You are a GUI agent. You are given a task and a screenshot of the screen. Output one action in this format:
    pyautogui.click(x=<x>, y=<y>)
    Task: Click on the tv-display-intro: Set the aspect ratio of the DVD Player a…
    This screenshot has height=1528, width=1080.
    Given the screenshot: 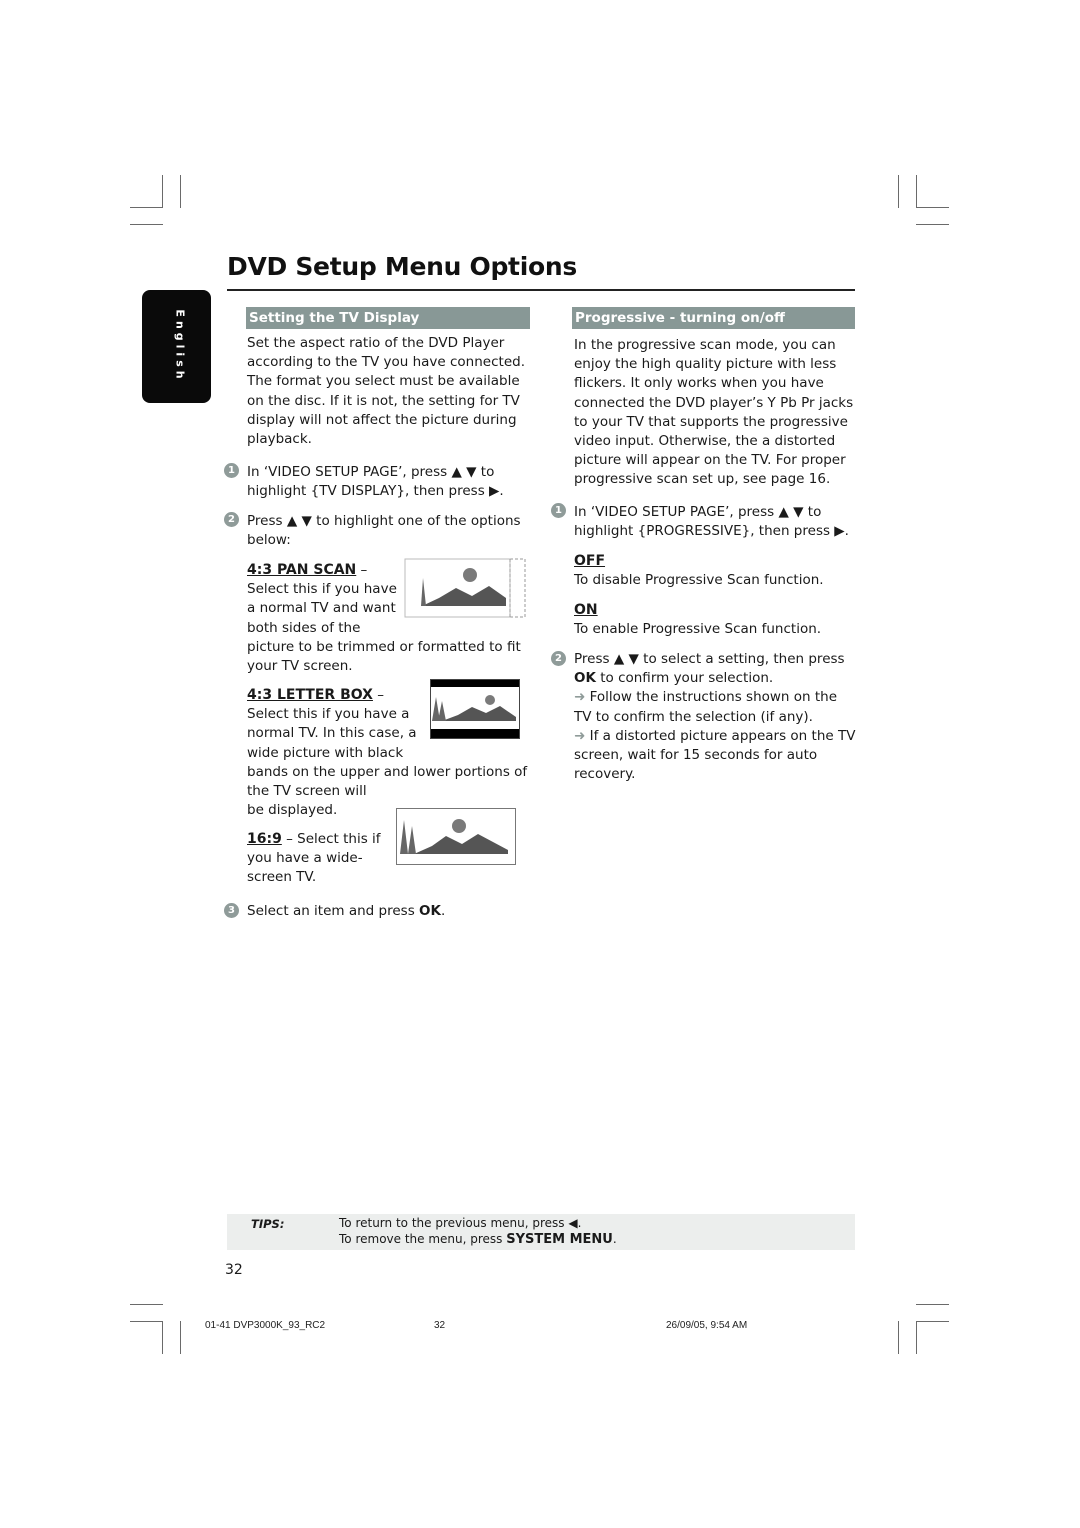 What is the action you would take?
    pyautogui.click(x=386, y=391)
    